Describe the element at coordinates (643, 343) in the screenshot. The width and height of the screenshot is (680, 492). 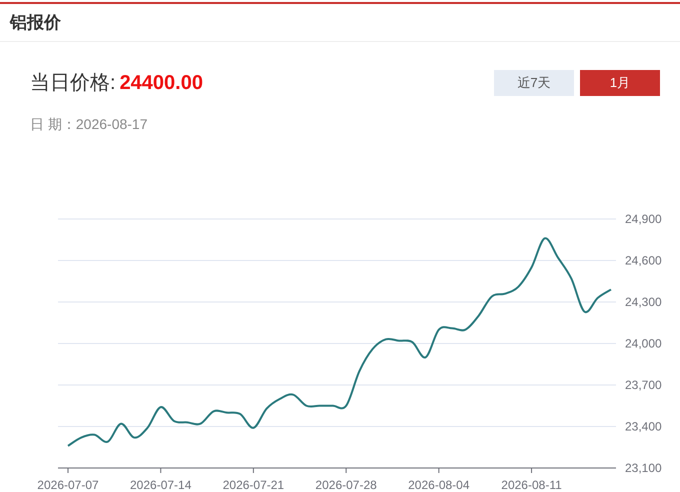
I see `y-axis-label: 24,000` at that location.